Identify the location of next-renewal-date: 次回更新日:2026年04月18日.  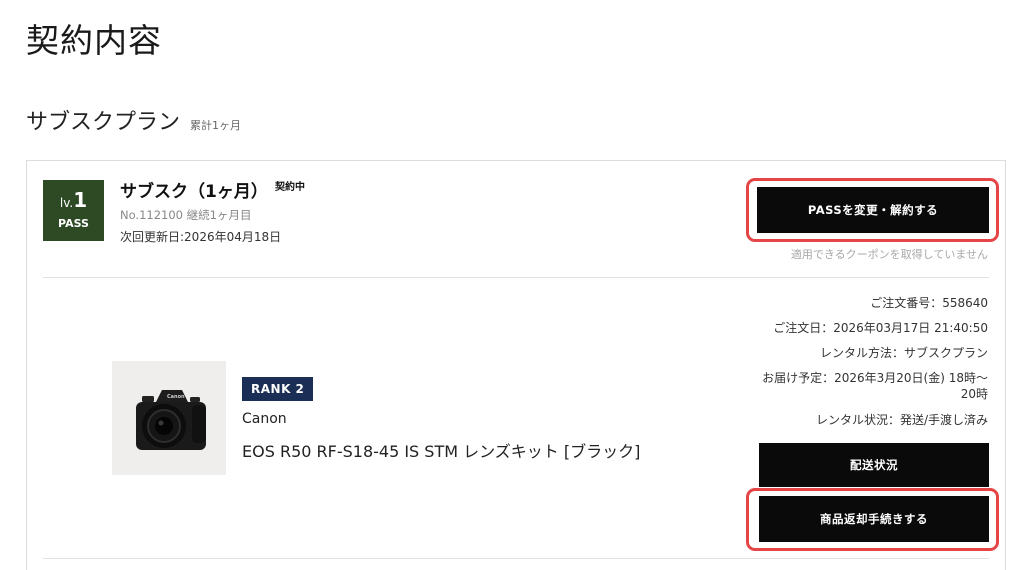
(201, 237).